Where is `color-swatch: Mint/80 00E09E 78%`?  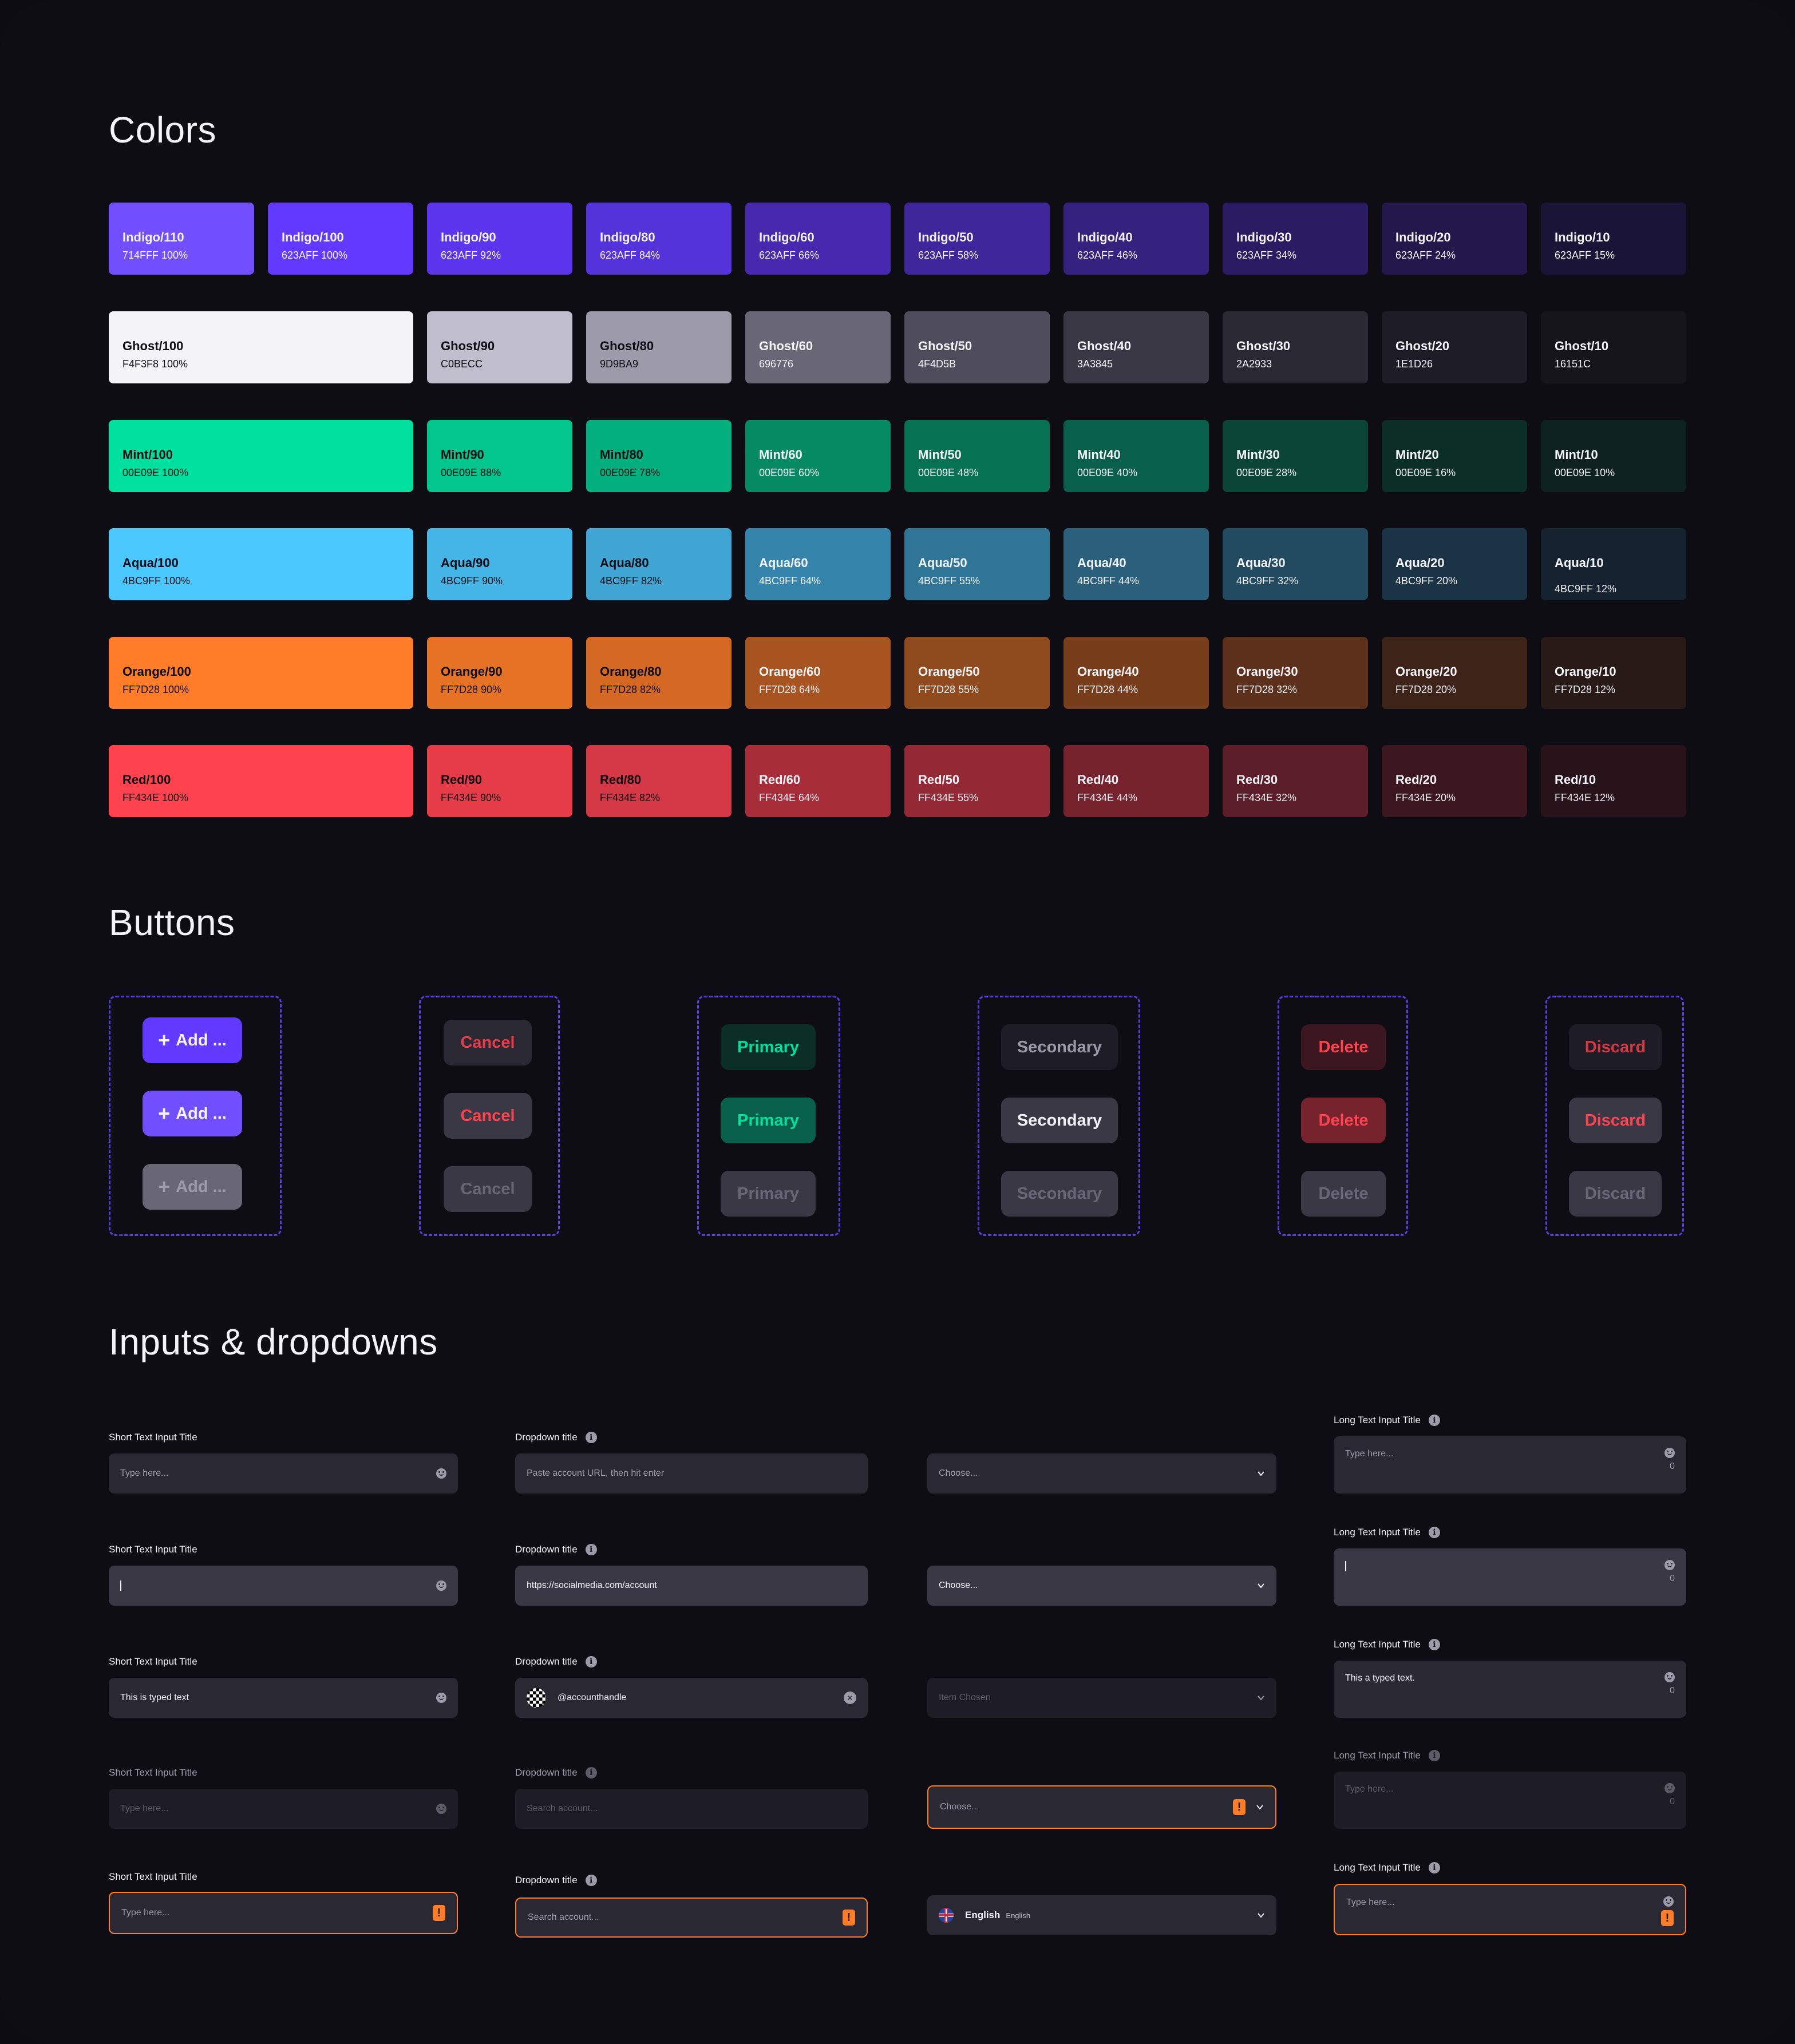
color-swatch: Mint/80 00E09E 78% is located at coordinates (659, 456).